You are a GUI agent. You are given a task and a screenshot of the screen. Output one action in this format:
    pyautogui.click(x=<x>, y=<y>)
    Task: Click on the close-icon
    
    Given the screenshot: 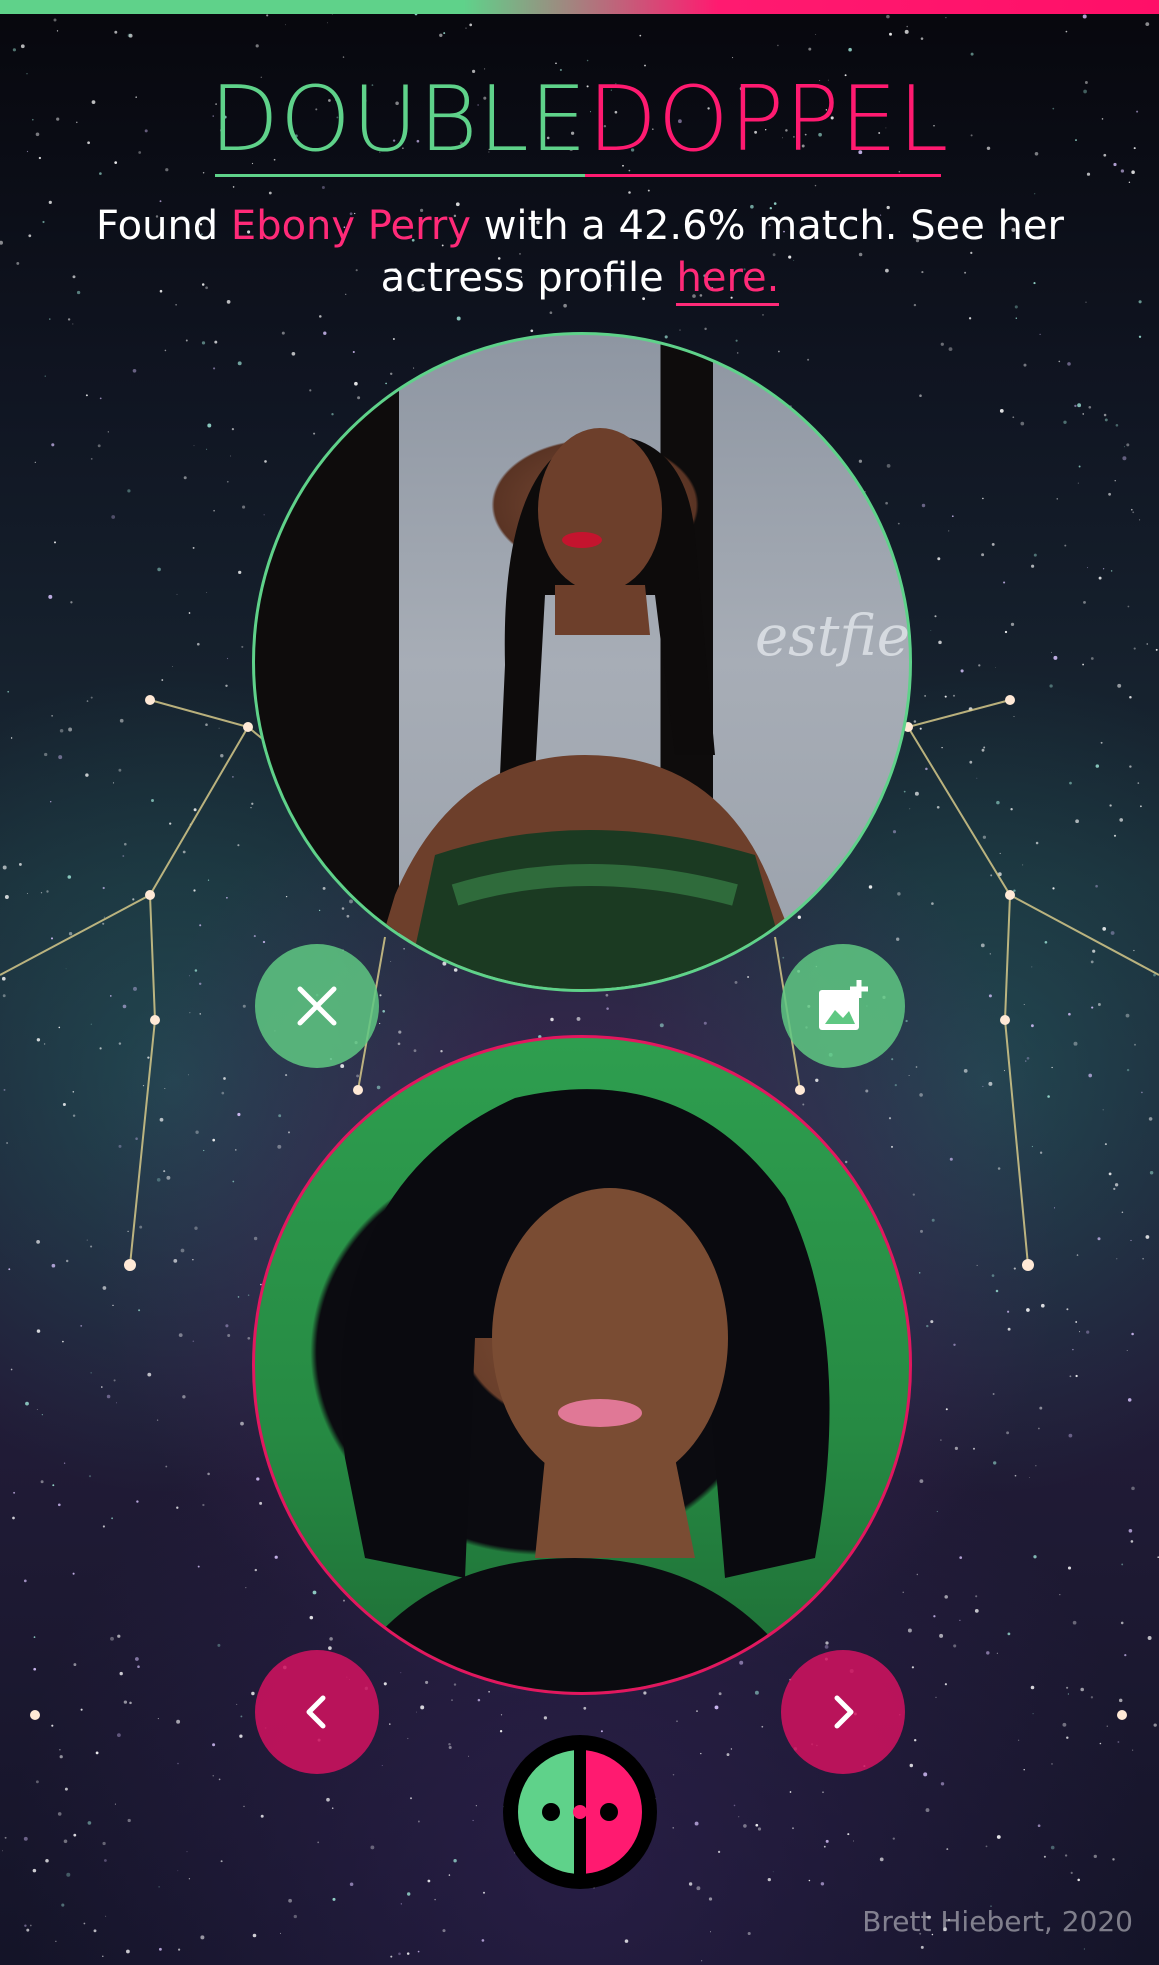 What is the action you would take?
    pyautogui.click(x=317, y=1006)
    